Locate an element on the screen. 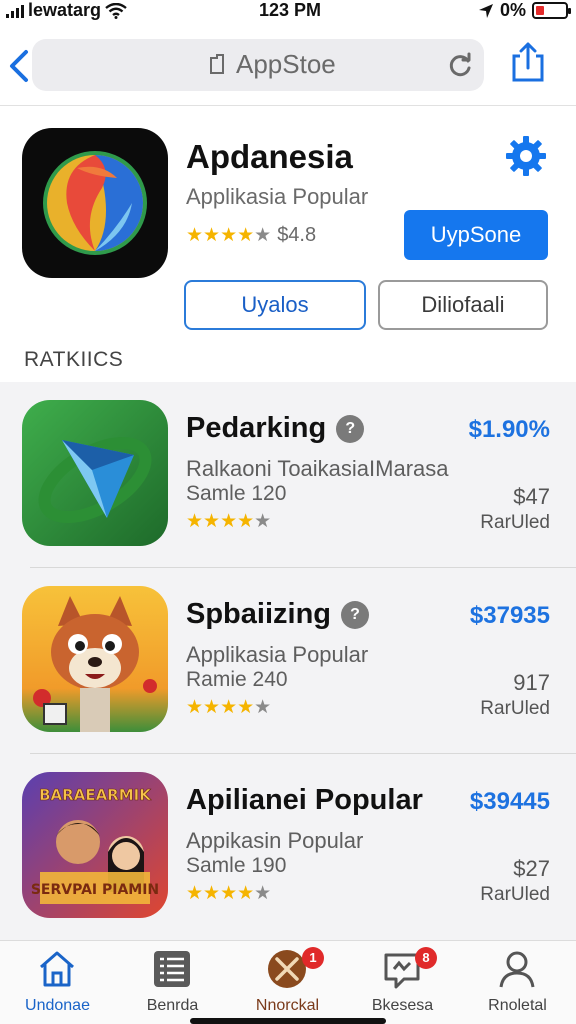 The height and width of the screenshot is (1024, 576). notification-badge: 1 is located at coordinates (313, 958).